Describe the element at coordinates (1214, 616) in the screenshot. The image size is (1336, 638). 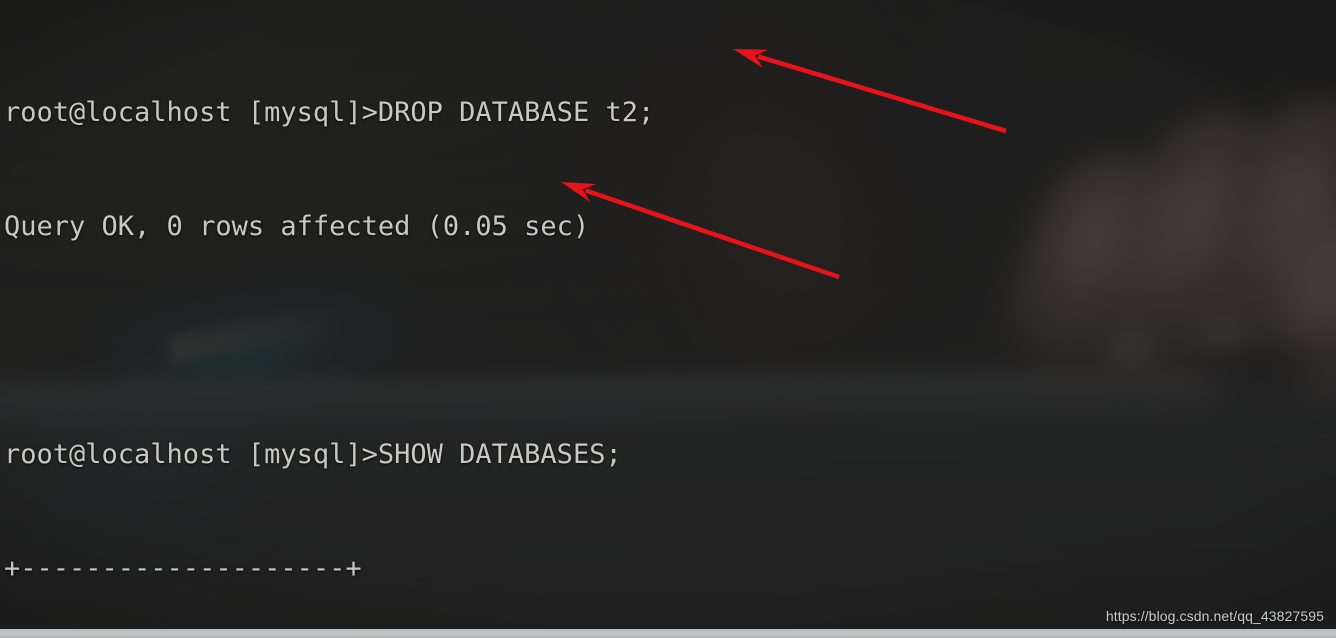
I see `csdn-watermark: https://blog.csdn.net/qq_43827595` at that location.